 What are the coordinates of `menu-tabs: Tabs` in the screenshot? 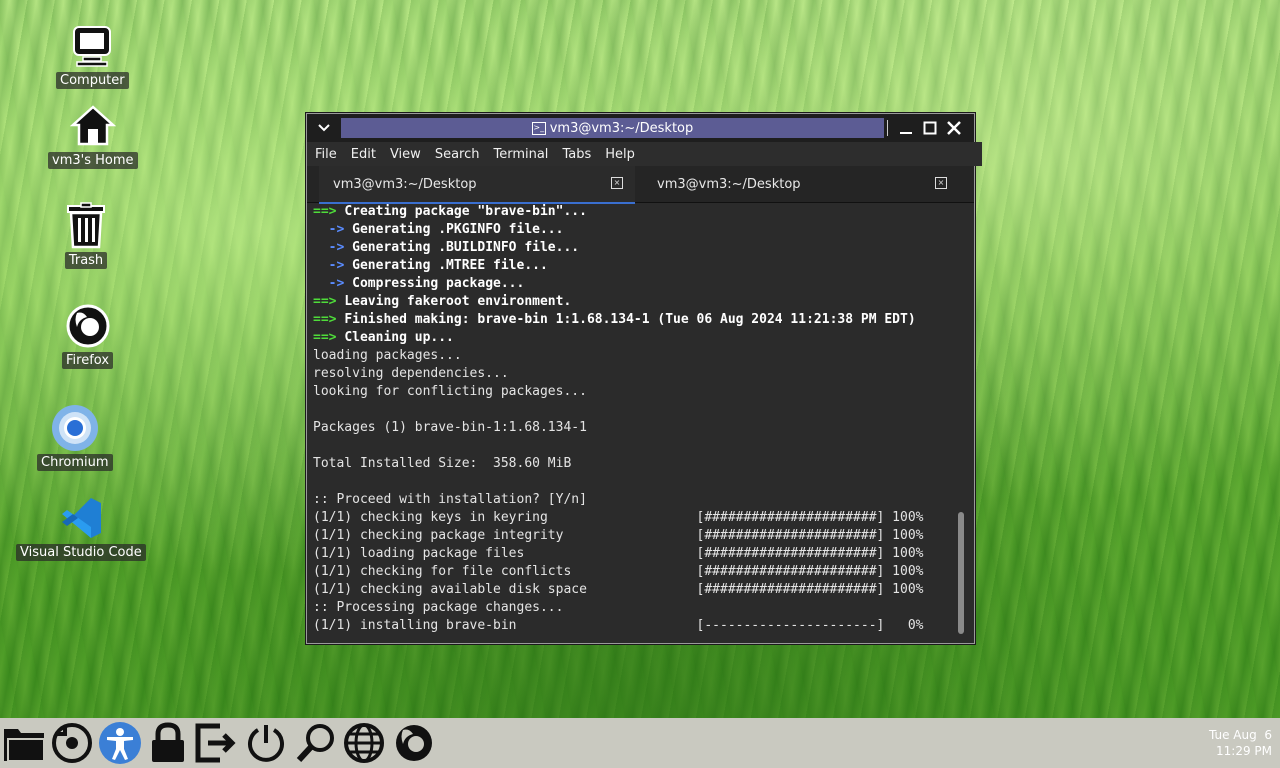 It's located at (576, 154).